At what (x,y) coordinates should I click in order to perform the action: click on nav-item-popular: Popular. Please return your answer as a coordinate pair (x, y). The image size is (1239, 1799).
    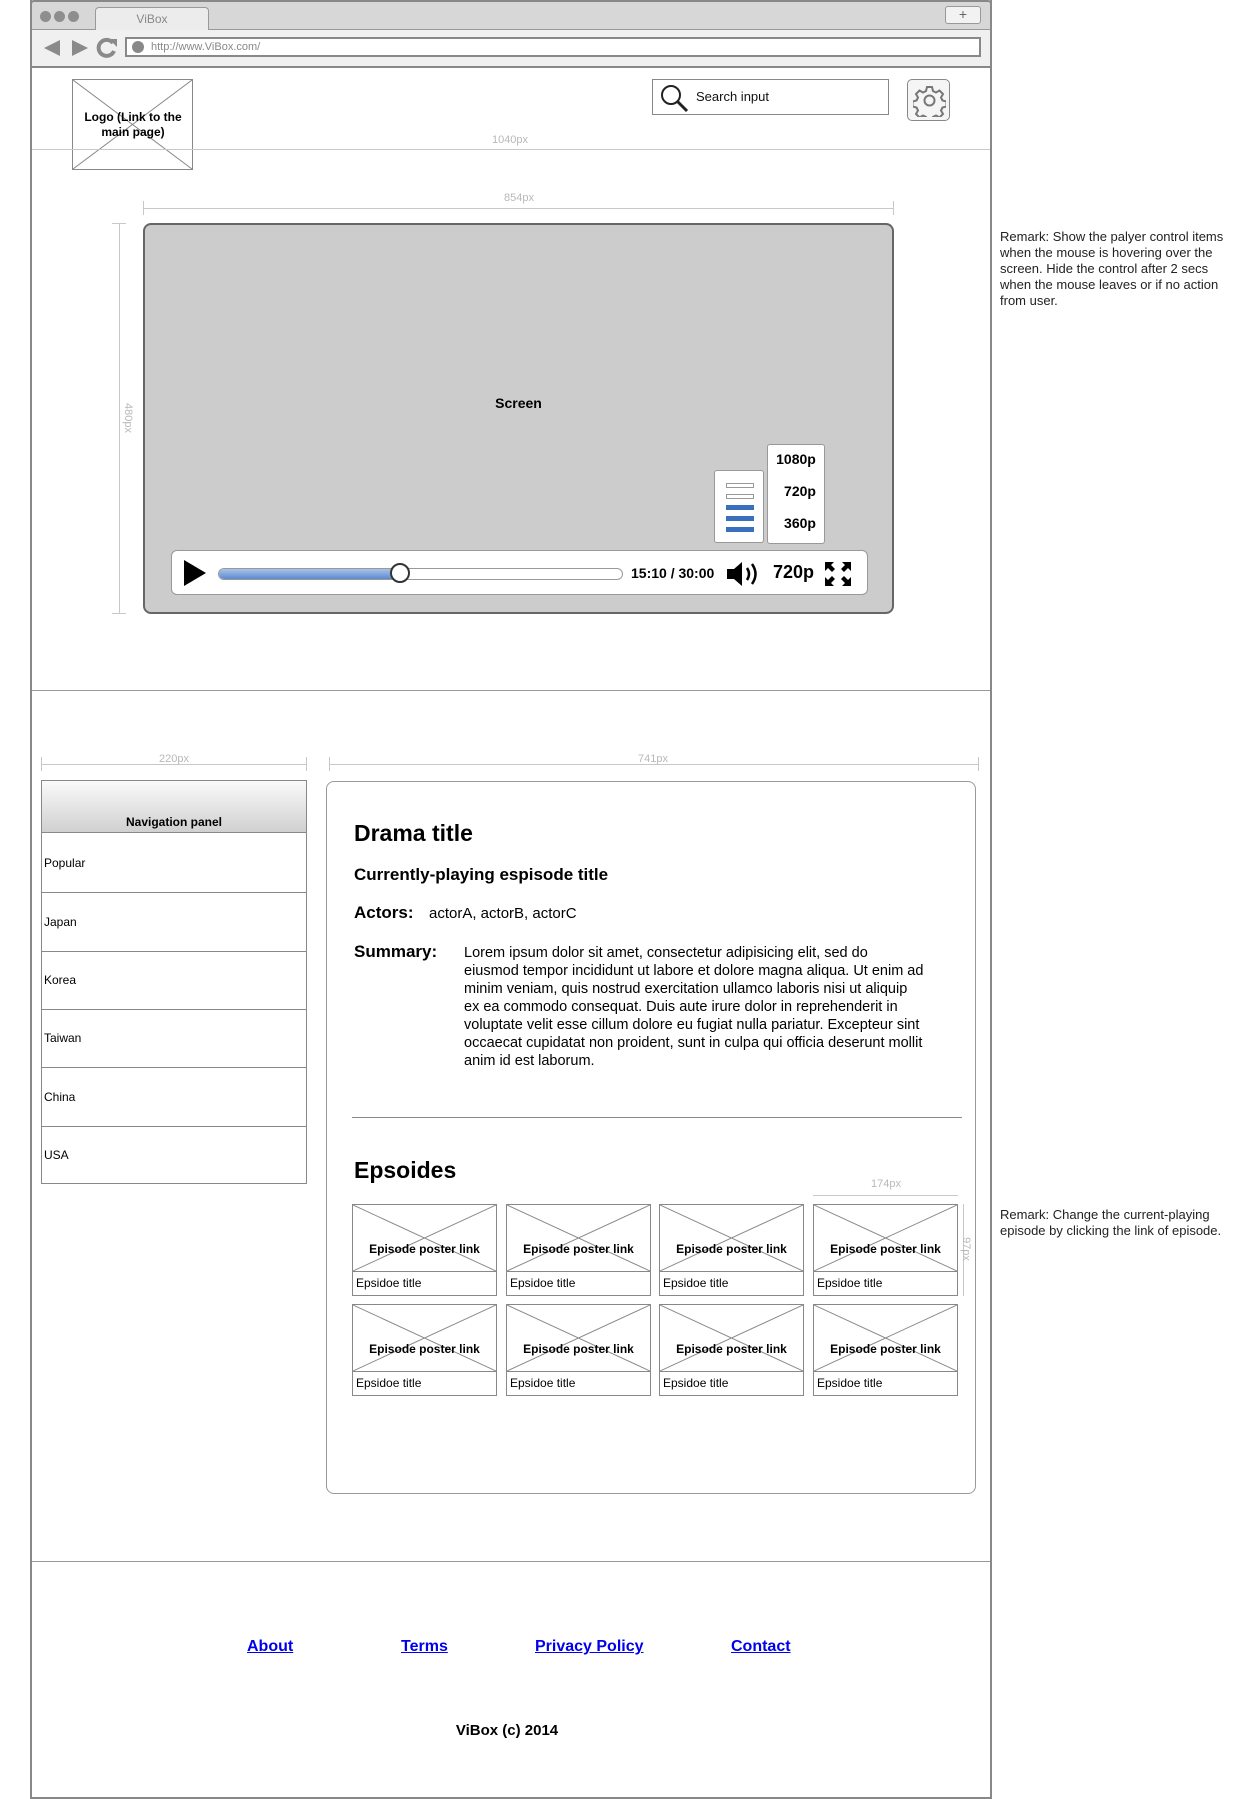
    Looking at the image, I should click on (174, 863).